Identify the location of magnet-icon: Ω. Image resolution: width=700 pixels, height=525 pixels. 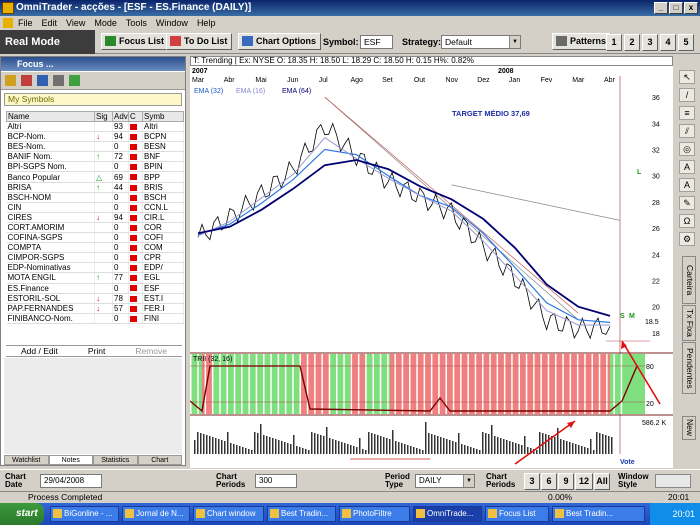
(687, 221).